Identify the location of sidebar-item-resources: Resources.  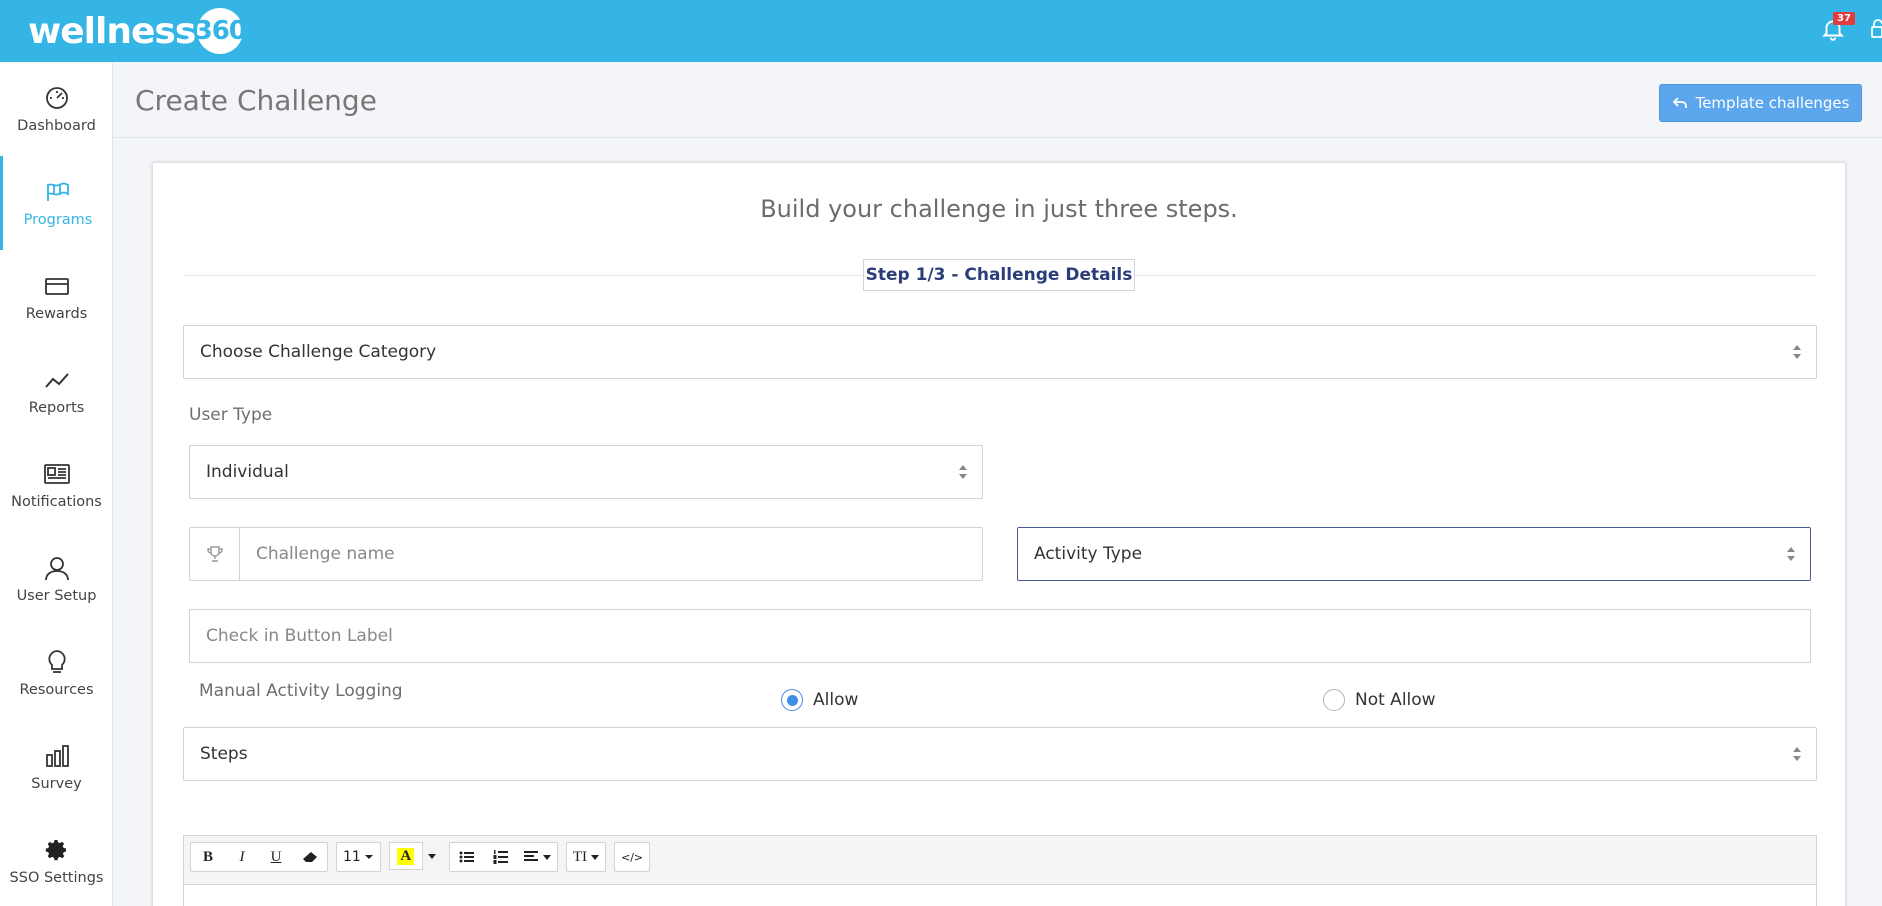
(56, 673).